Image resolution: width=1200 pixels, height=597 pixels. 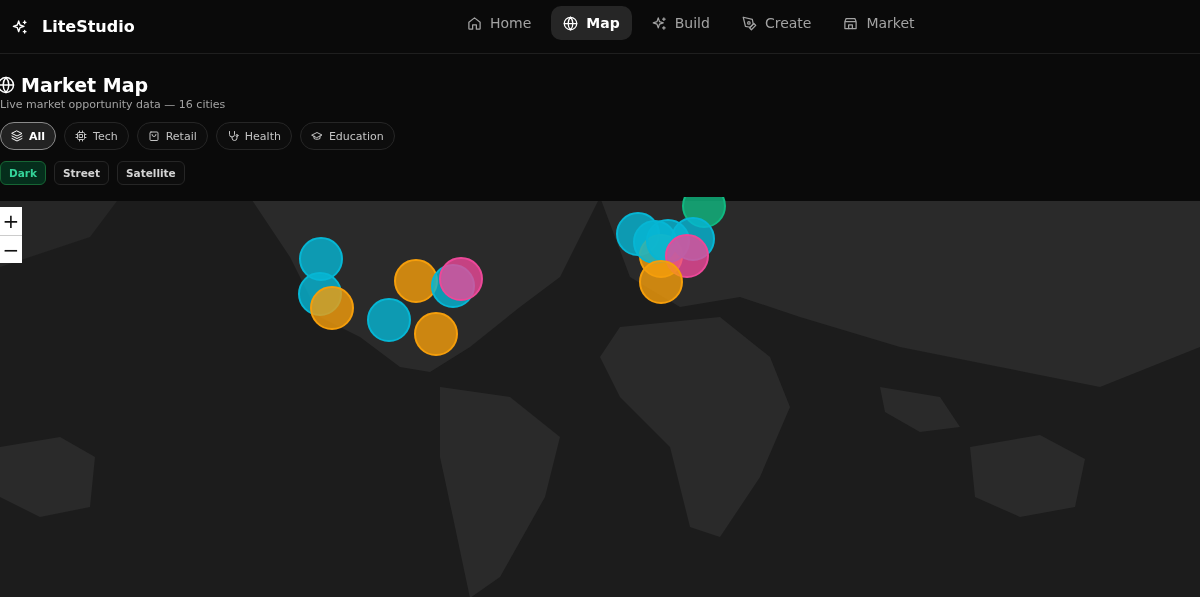 I want to click on category-filter: Retail, so click(x=172, y=136).